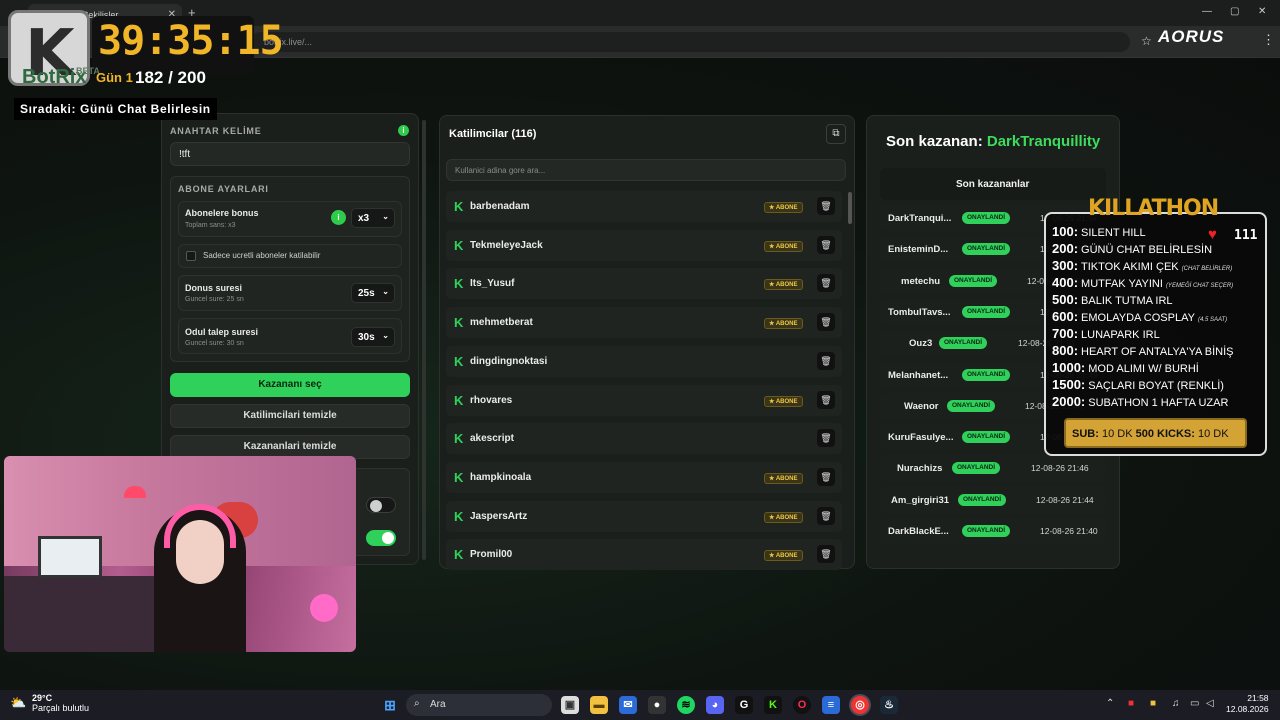  I want to click on participant-row: Kbarbenadam ★ ABONE 🗑, so click(644, 206).